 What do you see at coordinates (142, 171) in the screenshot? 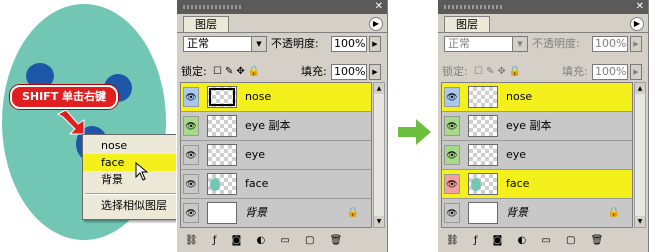
I see `mouse-cursor-icon` at bounding box center [142, 171].